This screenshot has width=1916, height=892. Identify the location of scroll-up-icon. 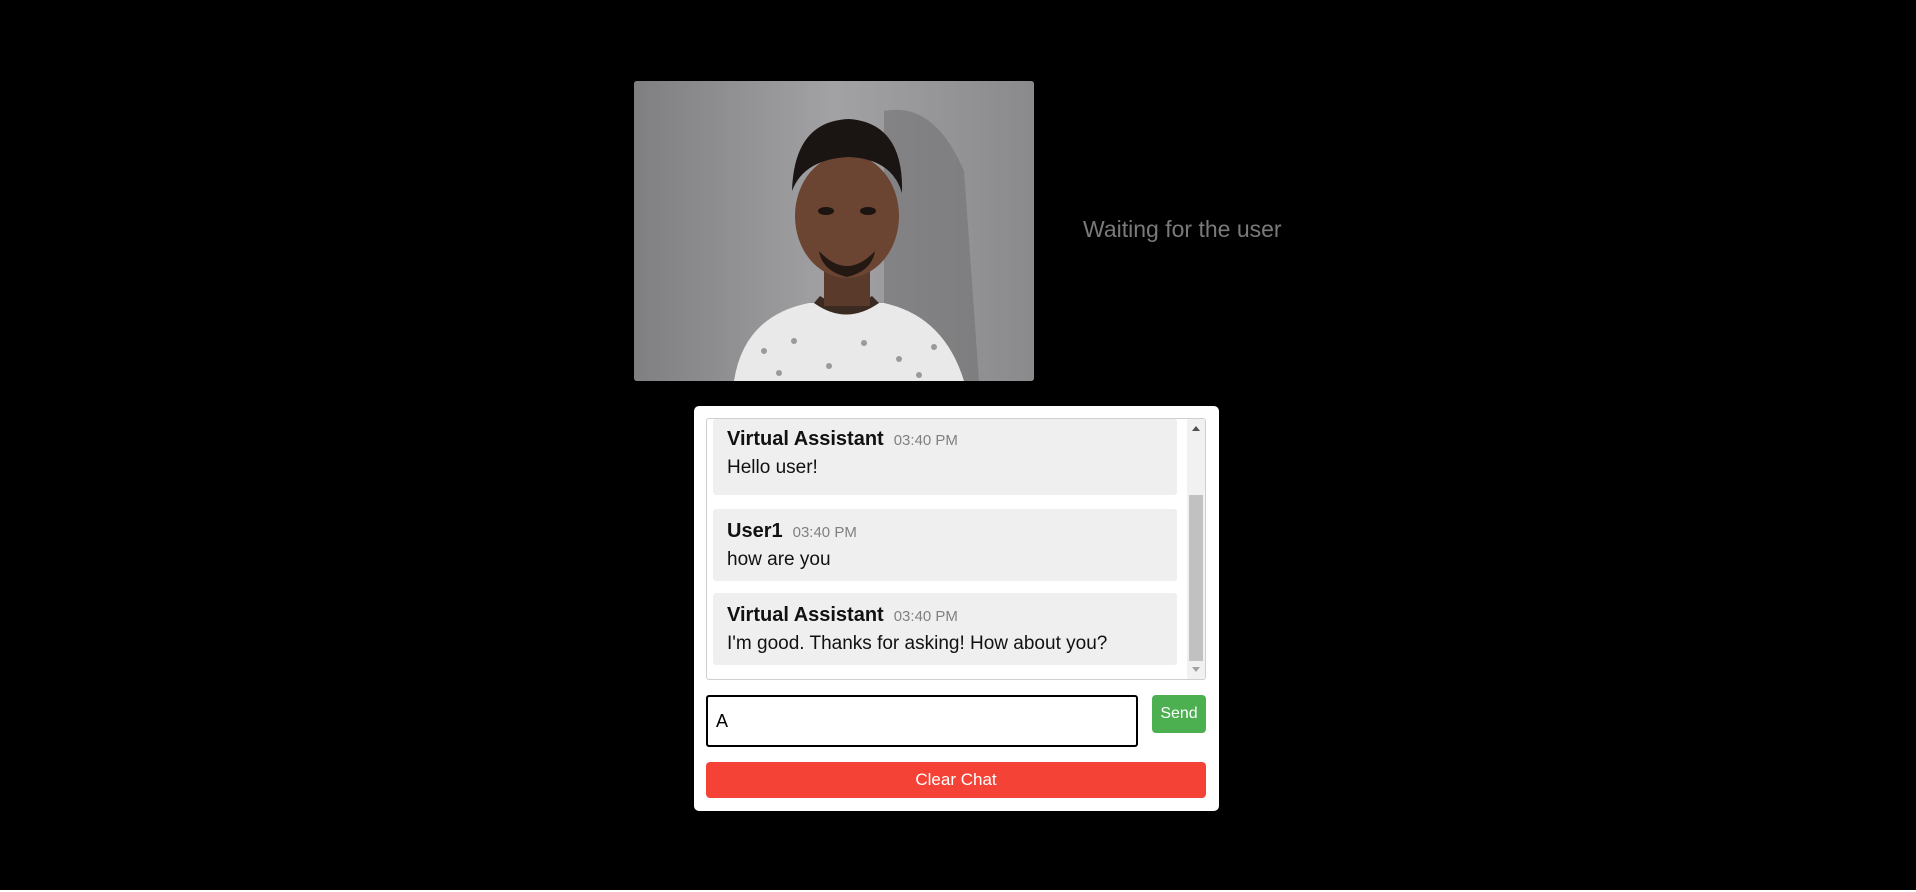
(1196, 428).